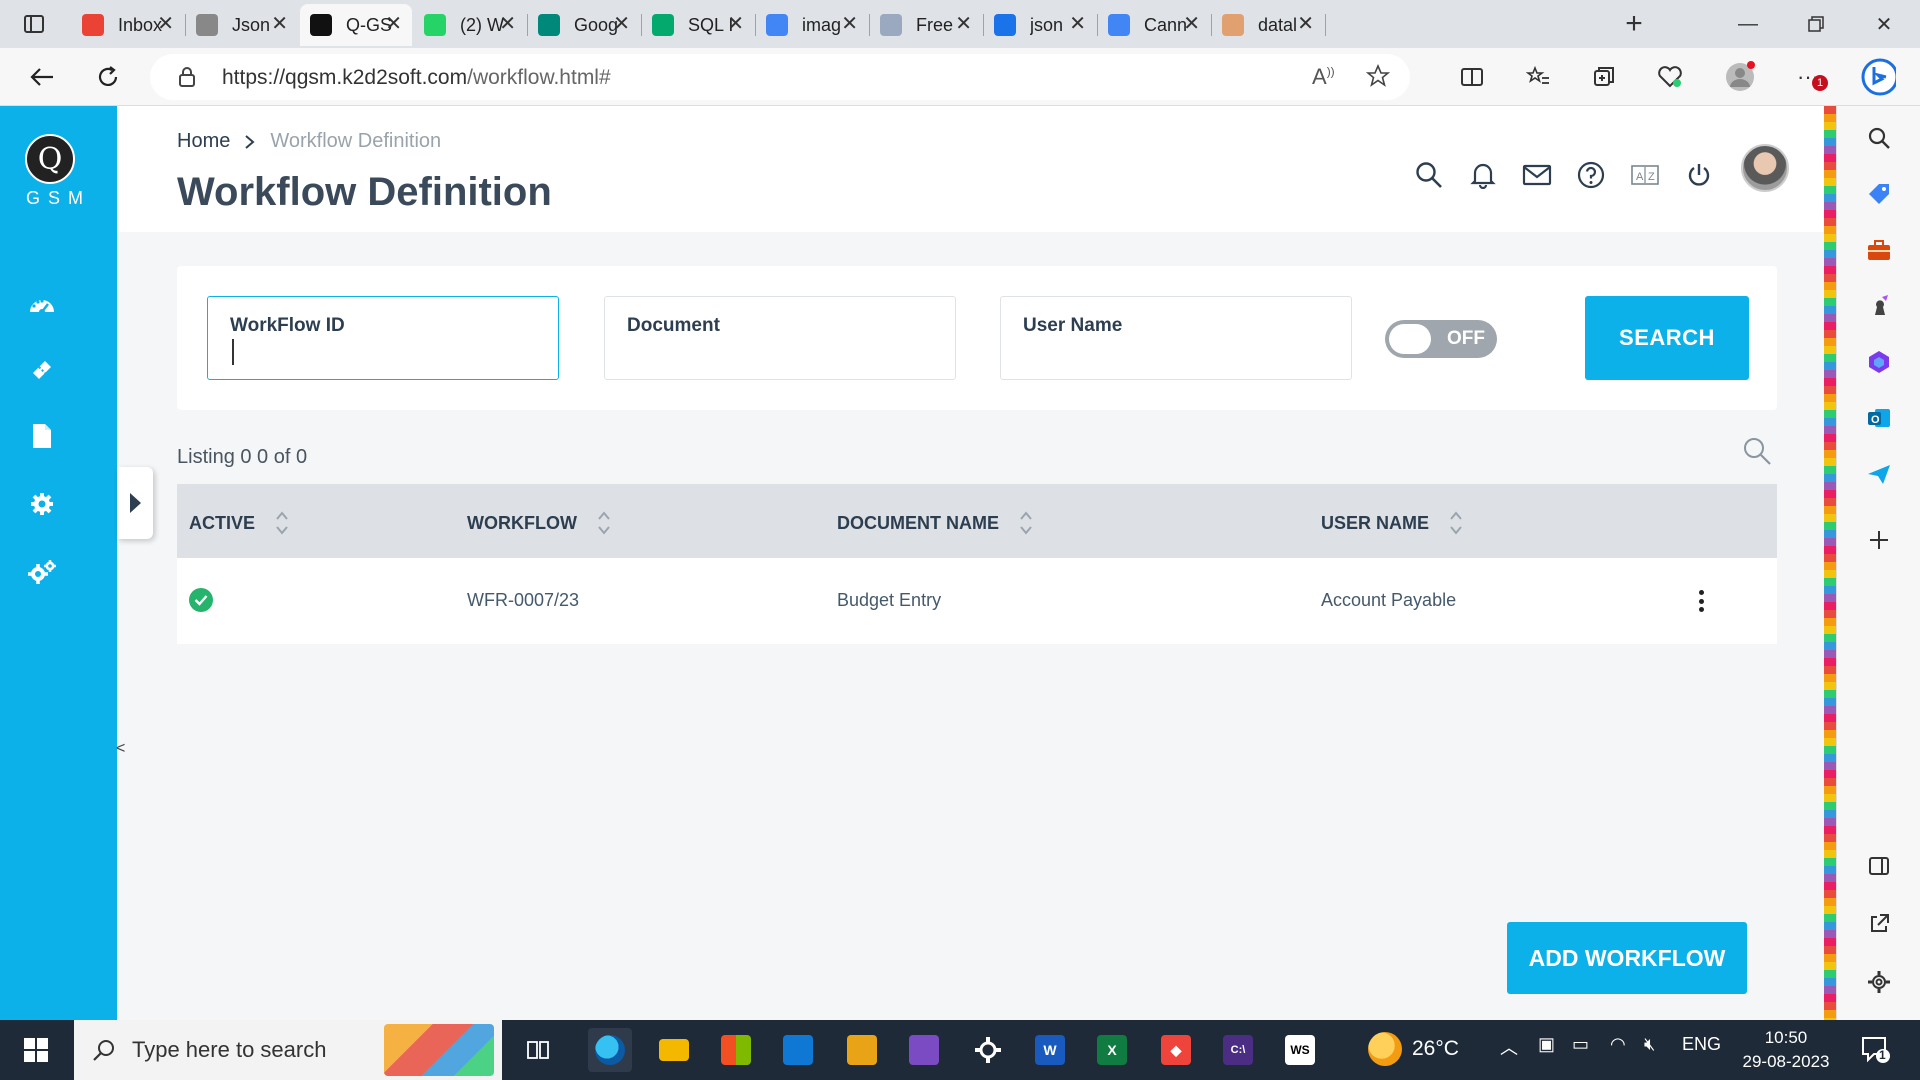  What do you see at coordinates (1378, 76) in the screenshot?
I see `favorite-star-icon` at bounding box center [1378, 76].